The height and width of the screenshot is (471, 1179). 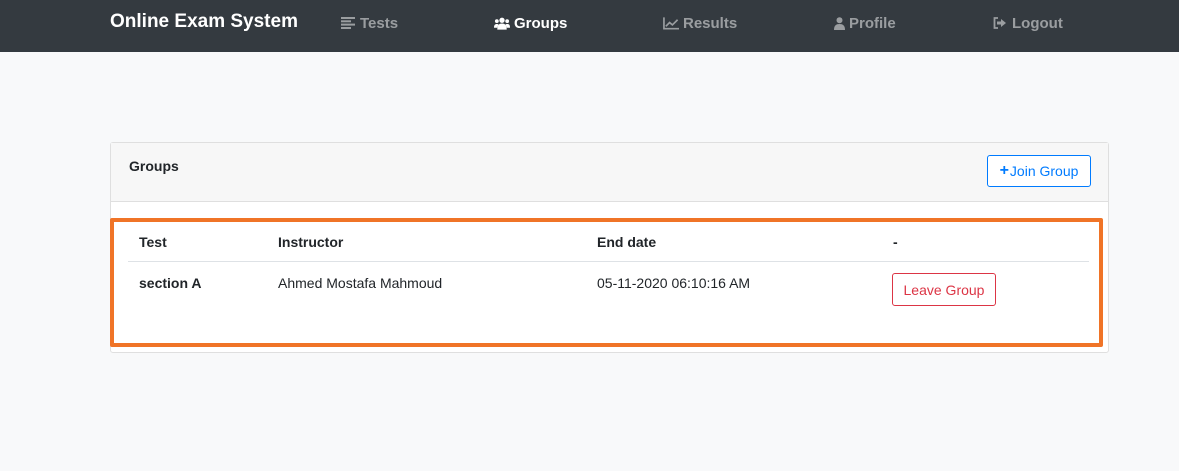 What do you see at coordinates (170, 283) in the screenshot?
I see `cell-test: section A` at bounding box center [170, 283].